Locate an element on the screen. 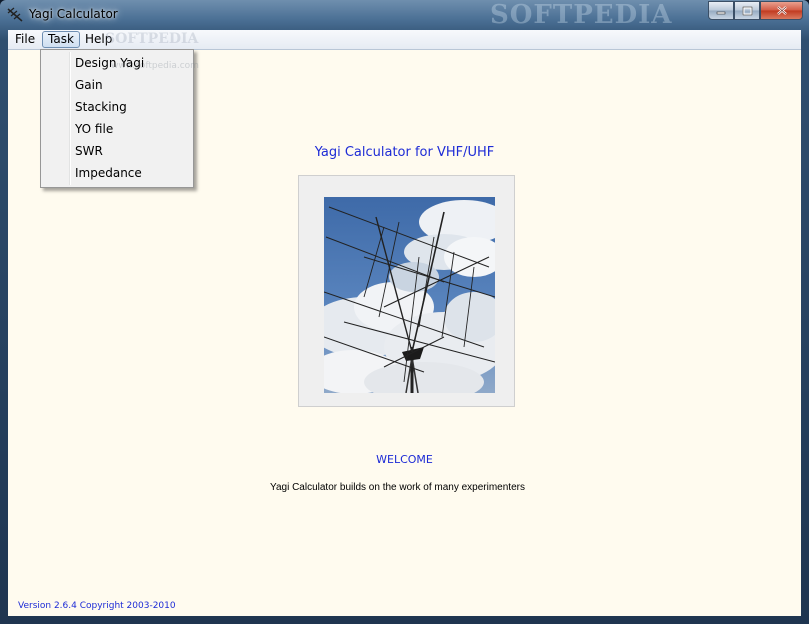 This screenshot has height=624, width=809. photo-frame is located at coordinates (406, 291).